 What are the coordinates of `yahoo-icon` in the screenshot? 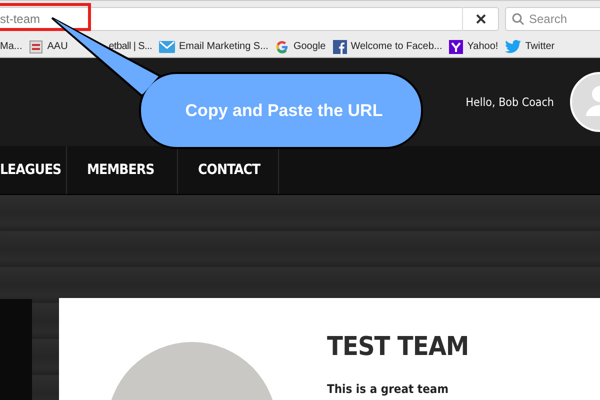 It's located at (456, 47).